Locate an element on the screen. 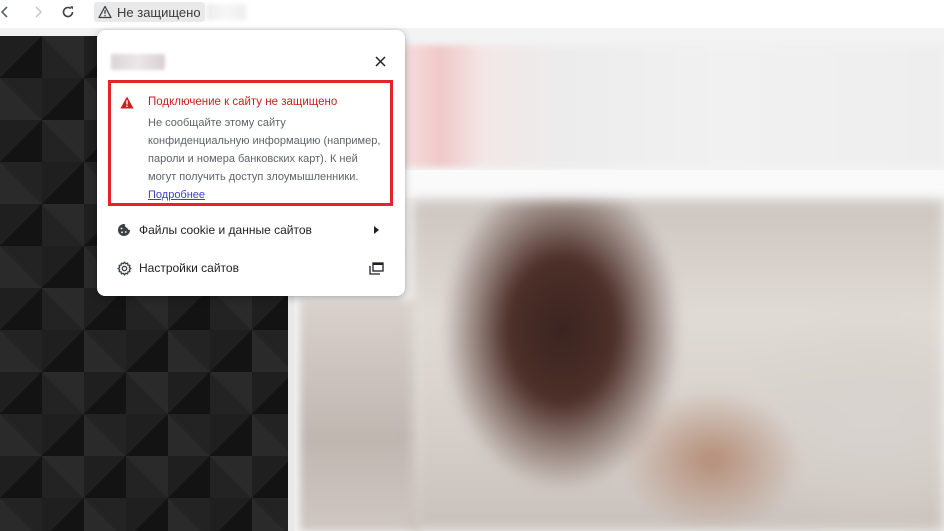  close-button is located at coordinates (380, 61).